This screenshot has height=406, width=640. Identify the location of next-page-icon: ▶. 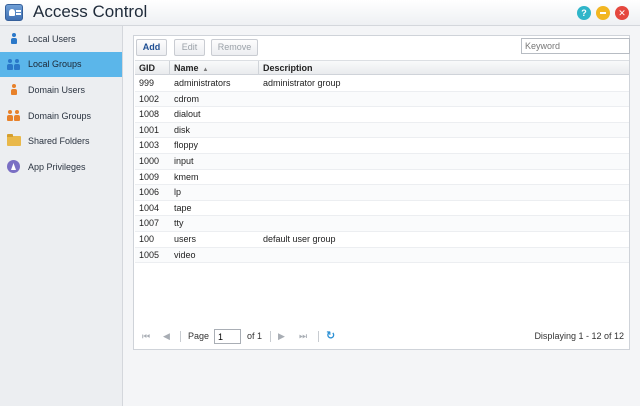
(281, 336).